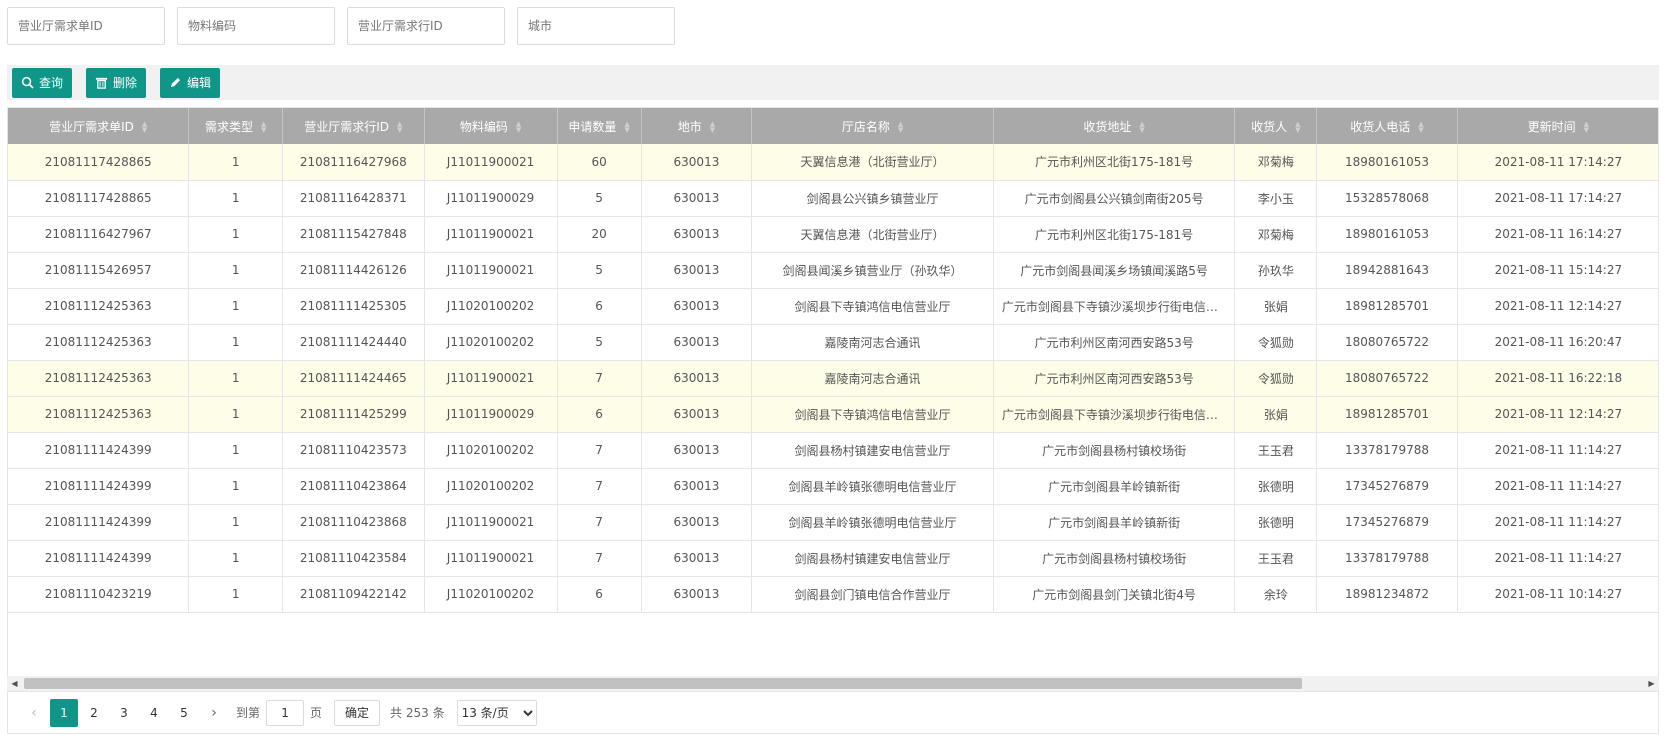 This screenshot has width=1666, height=739. Describe the element at coordinates (353, 450) in the screenshot. I see `table-cell: 21081110423573` at that location.